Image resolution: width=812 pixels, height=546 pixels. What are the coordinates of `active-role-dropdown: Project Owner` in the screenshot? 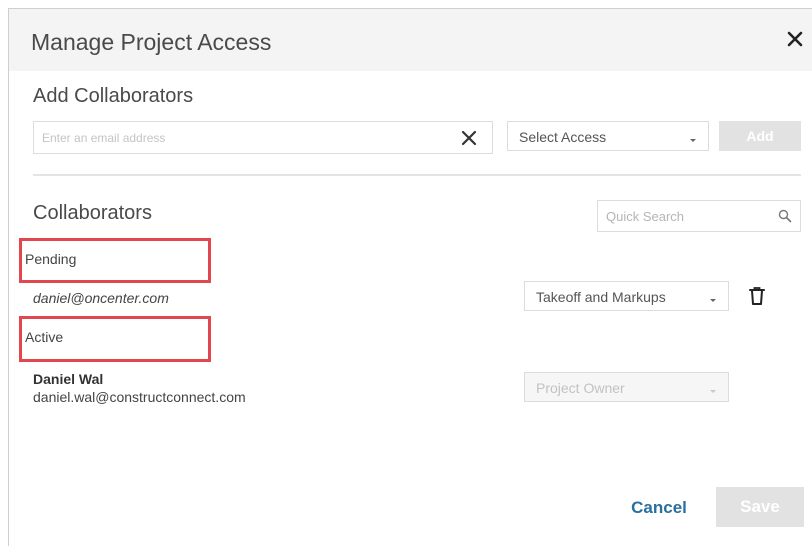 It's located at (626, 387).